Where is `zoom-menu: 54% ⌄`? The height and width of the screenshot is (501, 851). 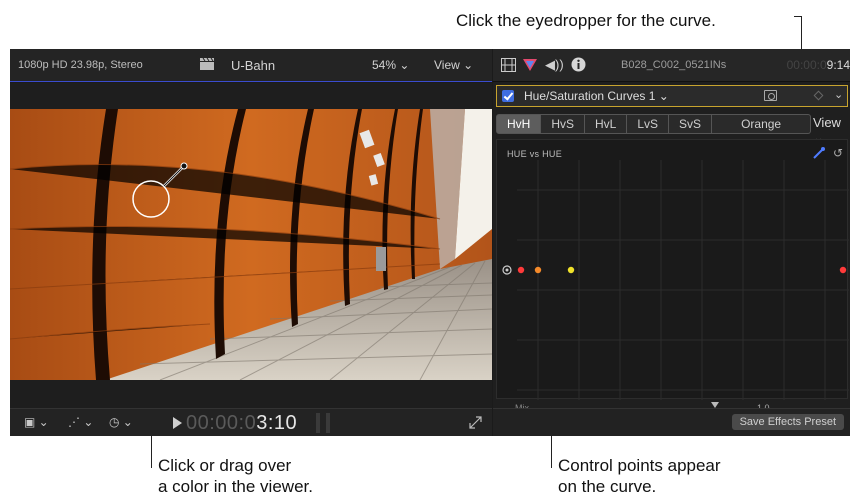 zoom-menu: 54% ⌄ is located at coordinates (390, 65).